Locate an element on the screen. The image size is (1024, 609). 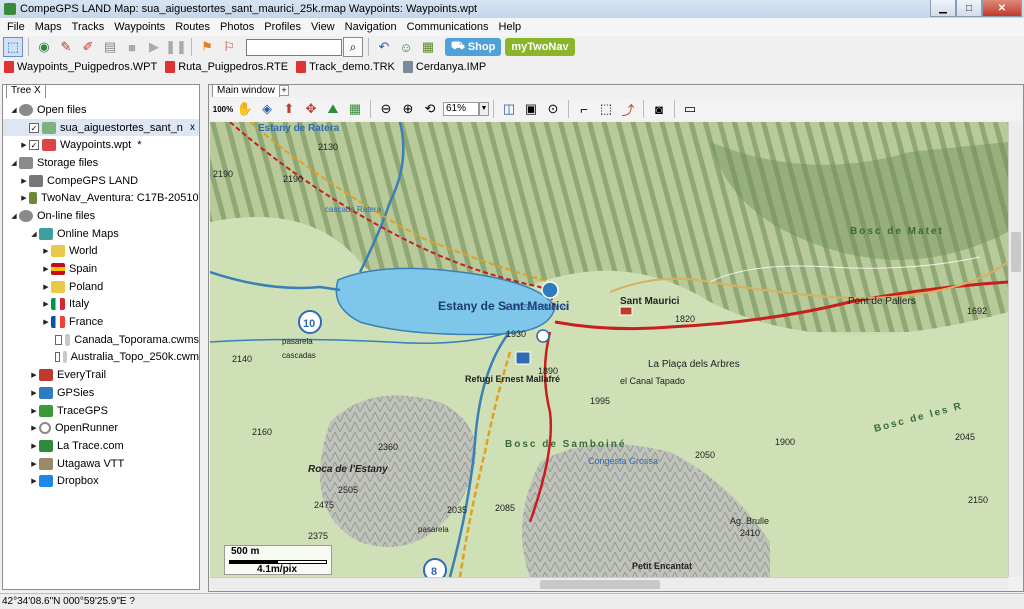
play-icon: ▶ is located at coordinates (154, 47).